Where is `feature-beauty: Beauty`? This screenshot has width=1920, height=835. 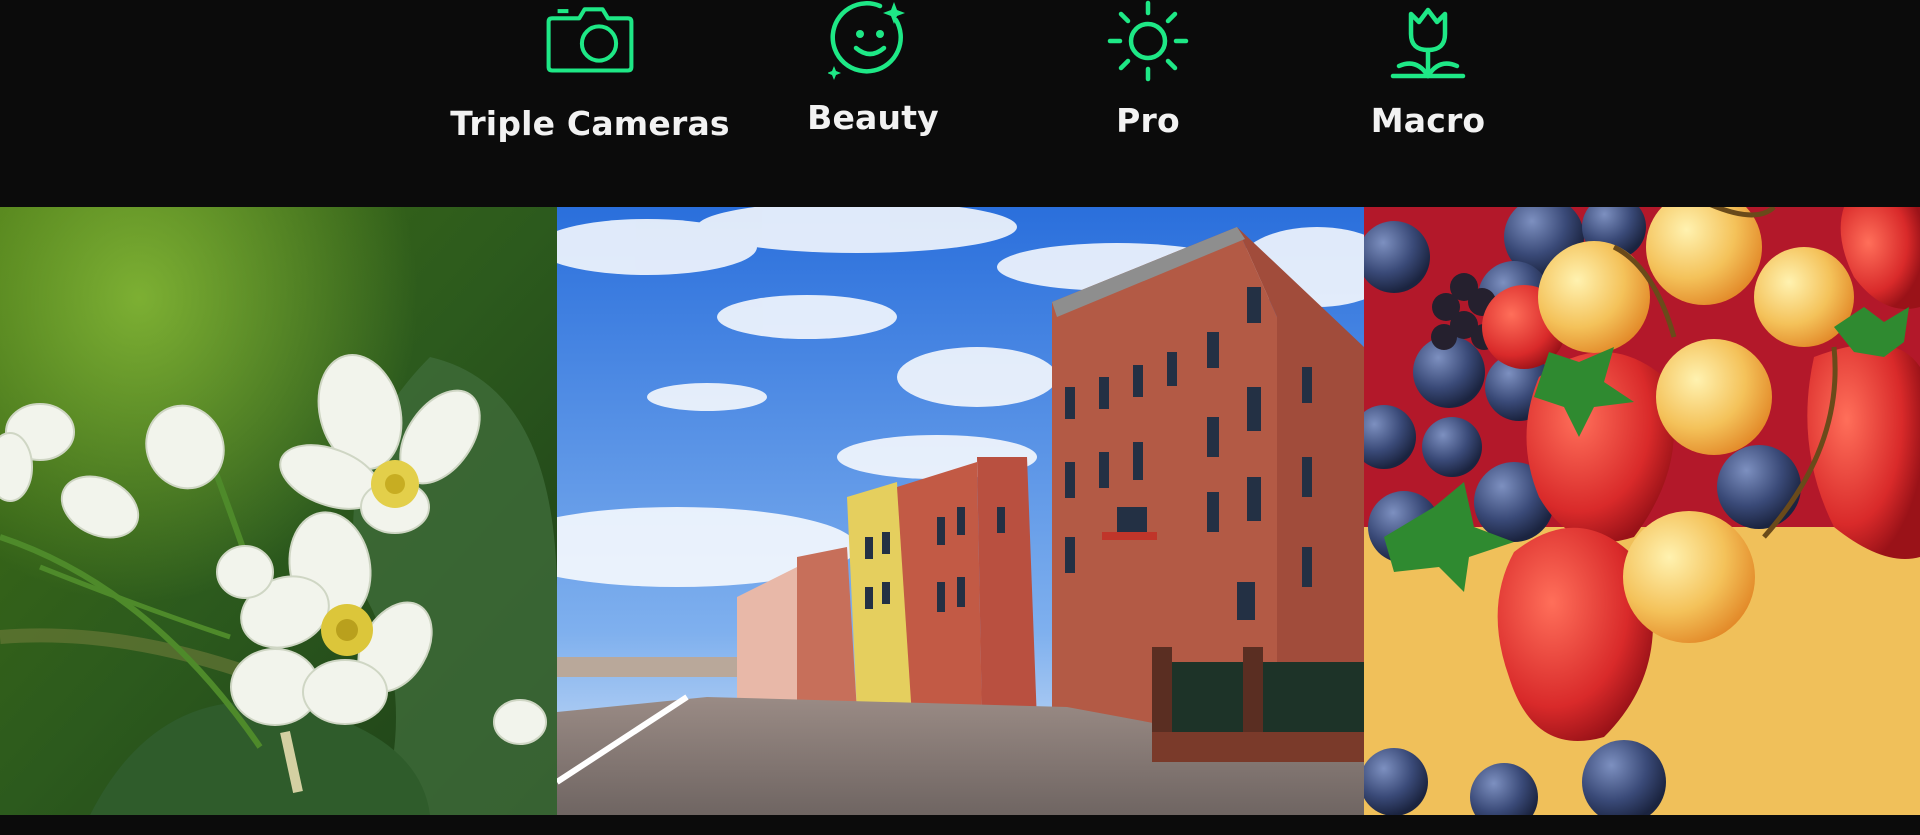
feature-beauty: Beauty is located at coordinates (873, 80).